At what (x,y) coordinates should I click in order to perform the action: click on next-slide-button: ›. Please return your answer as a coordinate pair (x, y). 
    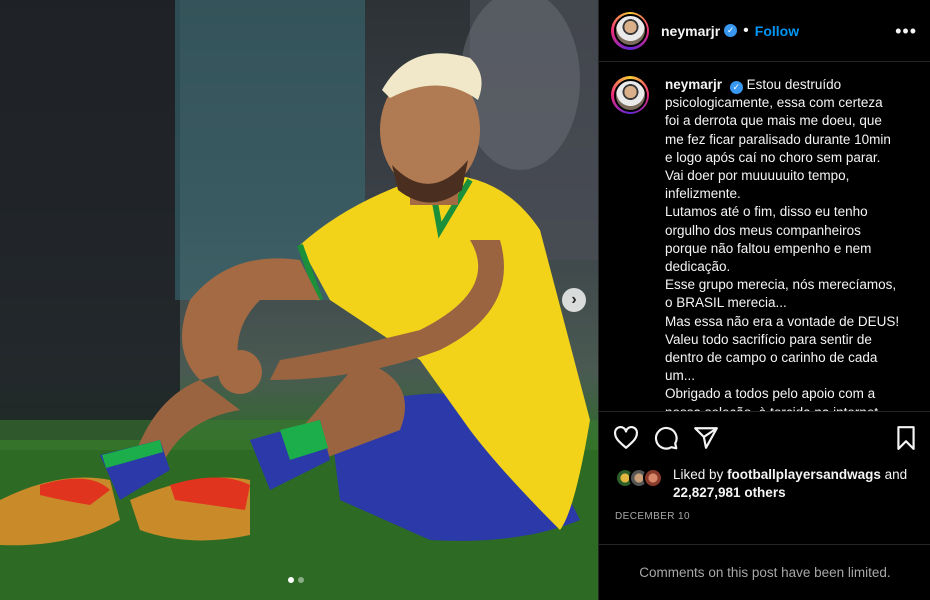
    Looking at the image, I should click on (574, 300).